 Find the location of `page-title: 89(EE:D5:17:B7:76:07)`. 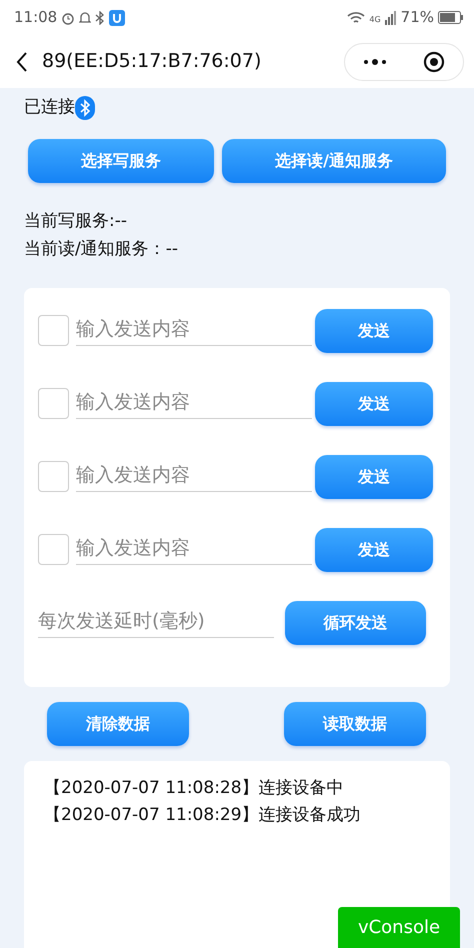

page-title: 89(EE:D5:17:B7:76:07) is located at coordinates (152, 61).